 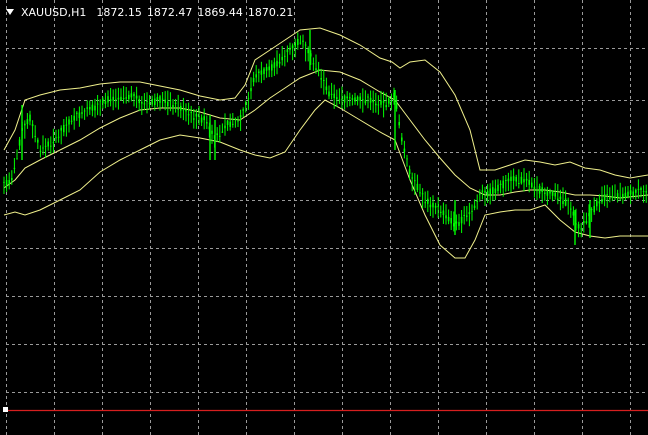 I want to click on high-price: 1872.47, so click(x=169, y=12).